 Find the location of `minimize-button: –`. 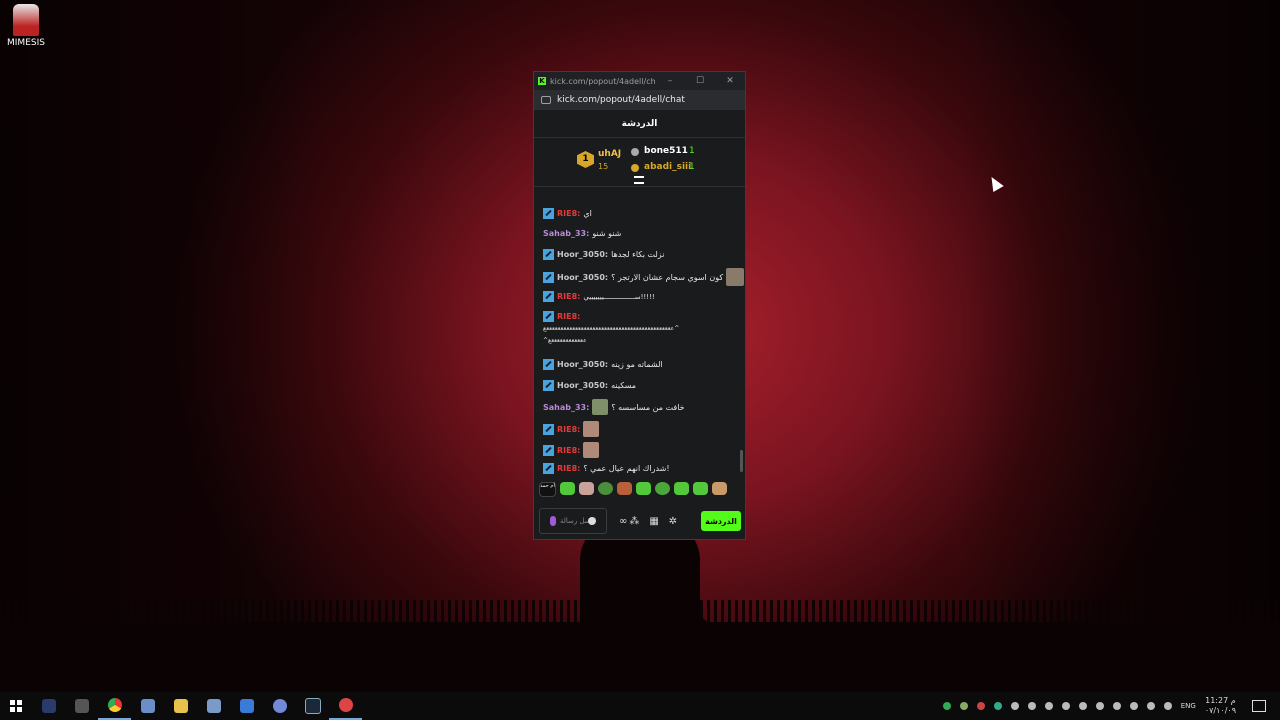

minimize-button: – is located at coordinates (670, 81).